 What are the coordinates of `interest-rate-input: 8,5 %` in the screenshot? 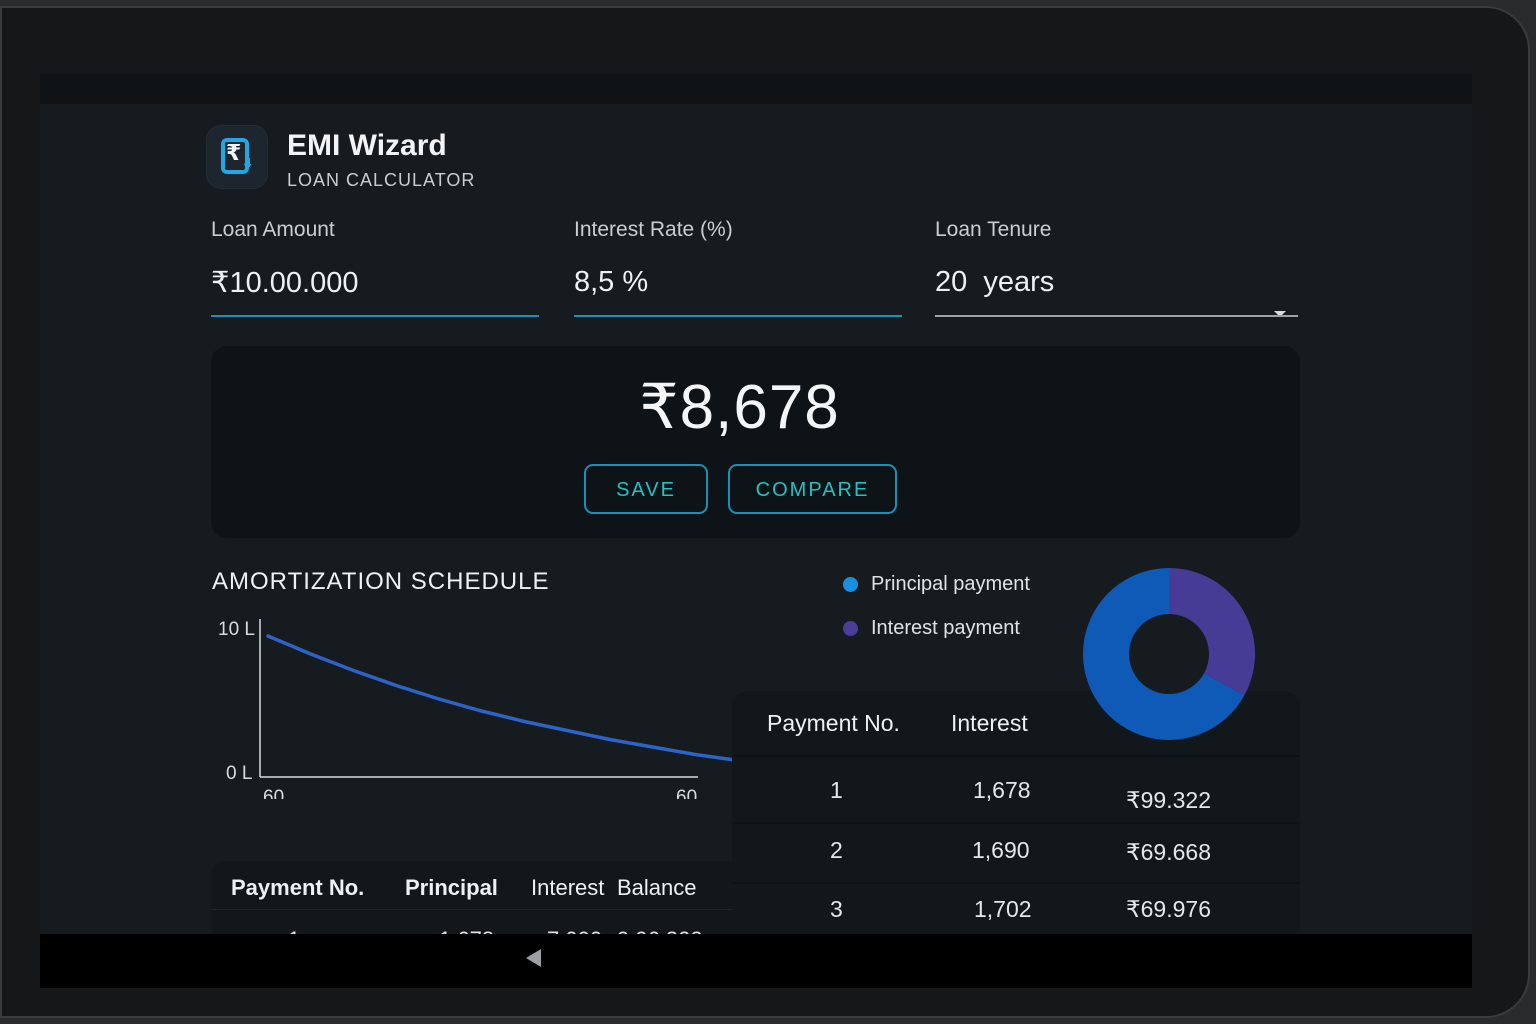 It's located at (611, 282).